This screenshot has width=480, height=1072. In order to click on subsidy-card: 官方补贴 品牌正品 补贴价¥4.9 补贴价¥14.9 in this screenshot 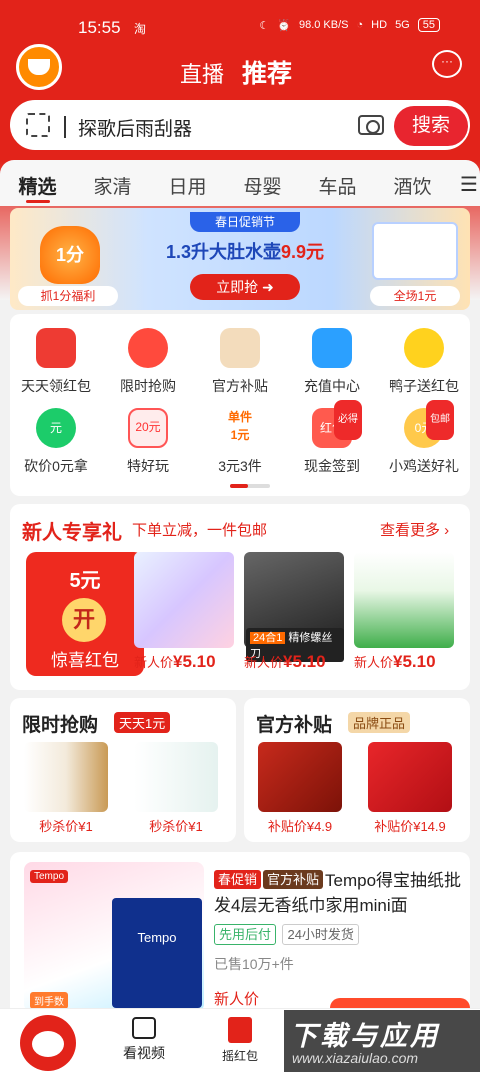, I will do `click(357, 770)`.